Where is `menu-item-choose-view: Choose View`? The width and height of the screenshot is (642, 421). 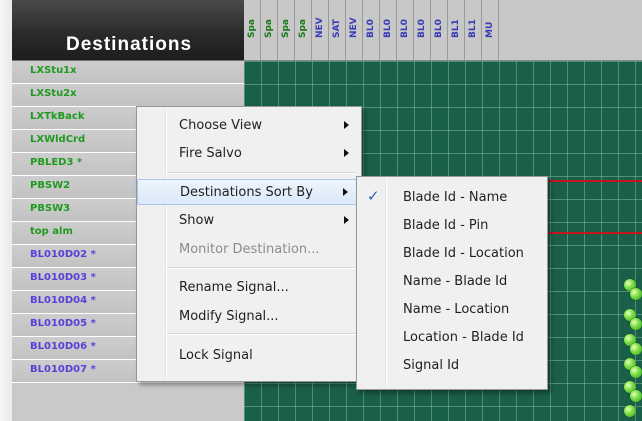
menu-item-choose-view: Choose View is located at coordinates (249, 126).